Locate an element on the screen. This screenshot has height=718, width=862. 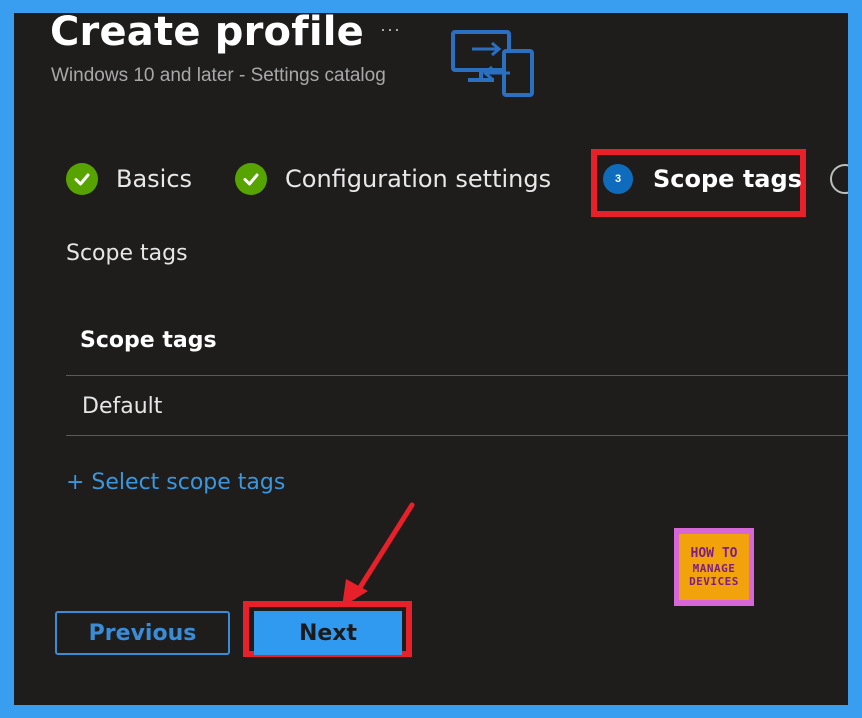
step-number-badge: 3 is located at coordinates (618, 179).